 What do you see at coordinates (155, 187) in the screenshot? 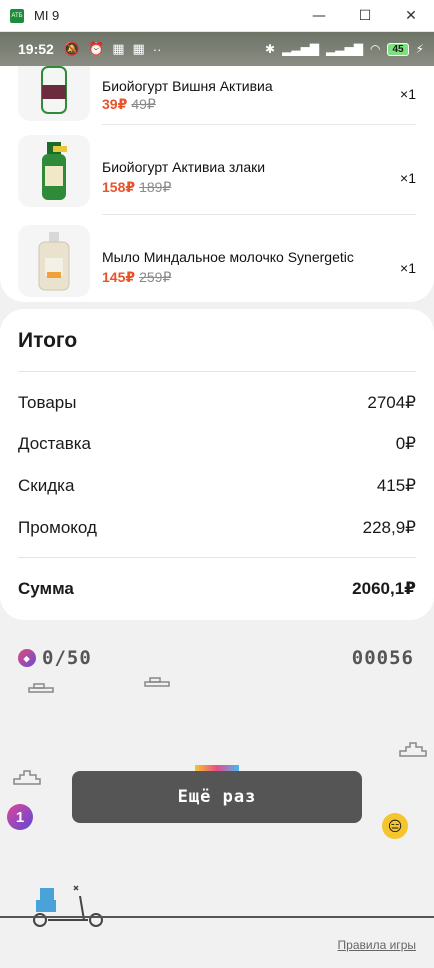
I see `old-price: 189₽` at bounding box center [155, 187].